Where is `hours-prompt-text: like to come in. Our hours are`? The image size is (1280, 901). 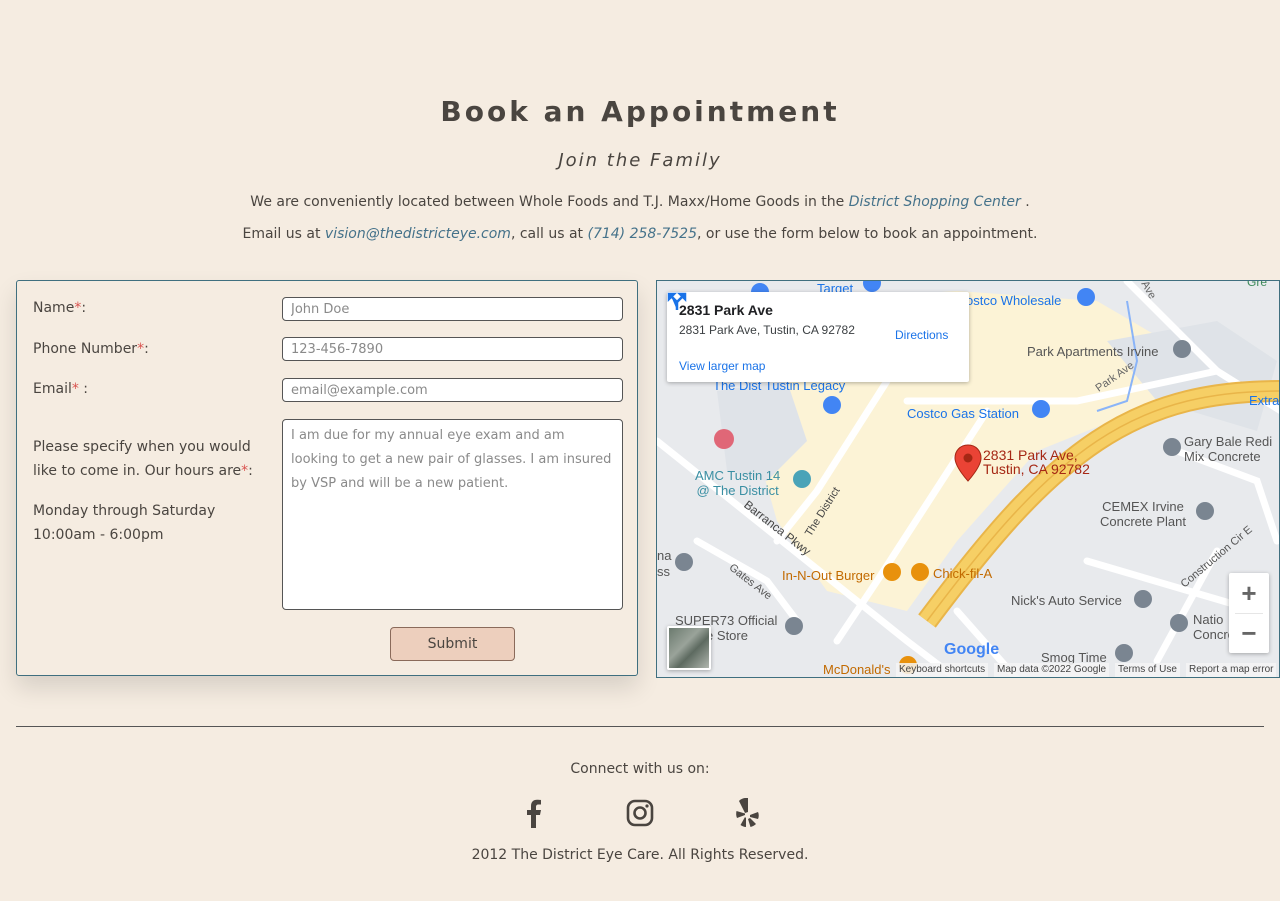 hours-prompt-text: like to come in. Our hours are is located at coordinates (137, 471).